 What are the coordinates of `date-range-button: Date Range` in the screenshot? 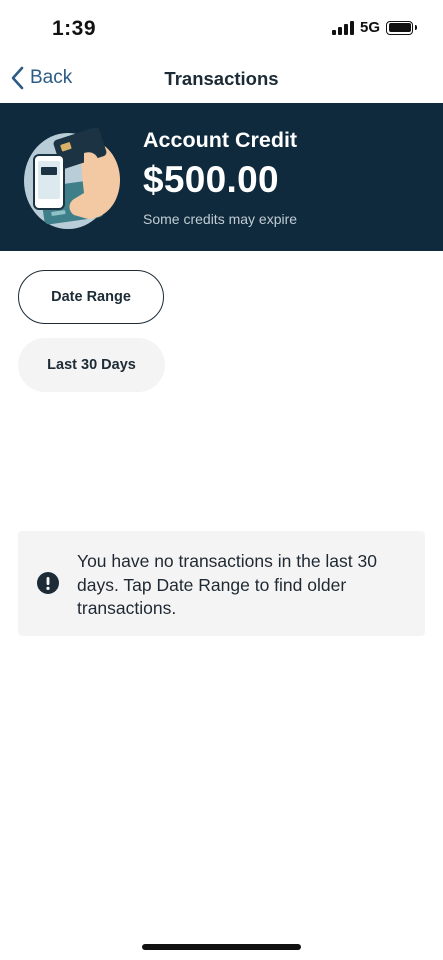 It's located at (91, 297).